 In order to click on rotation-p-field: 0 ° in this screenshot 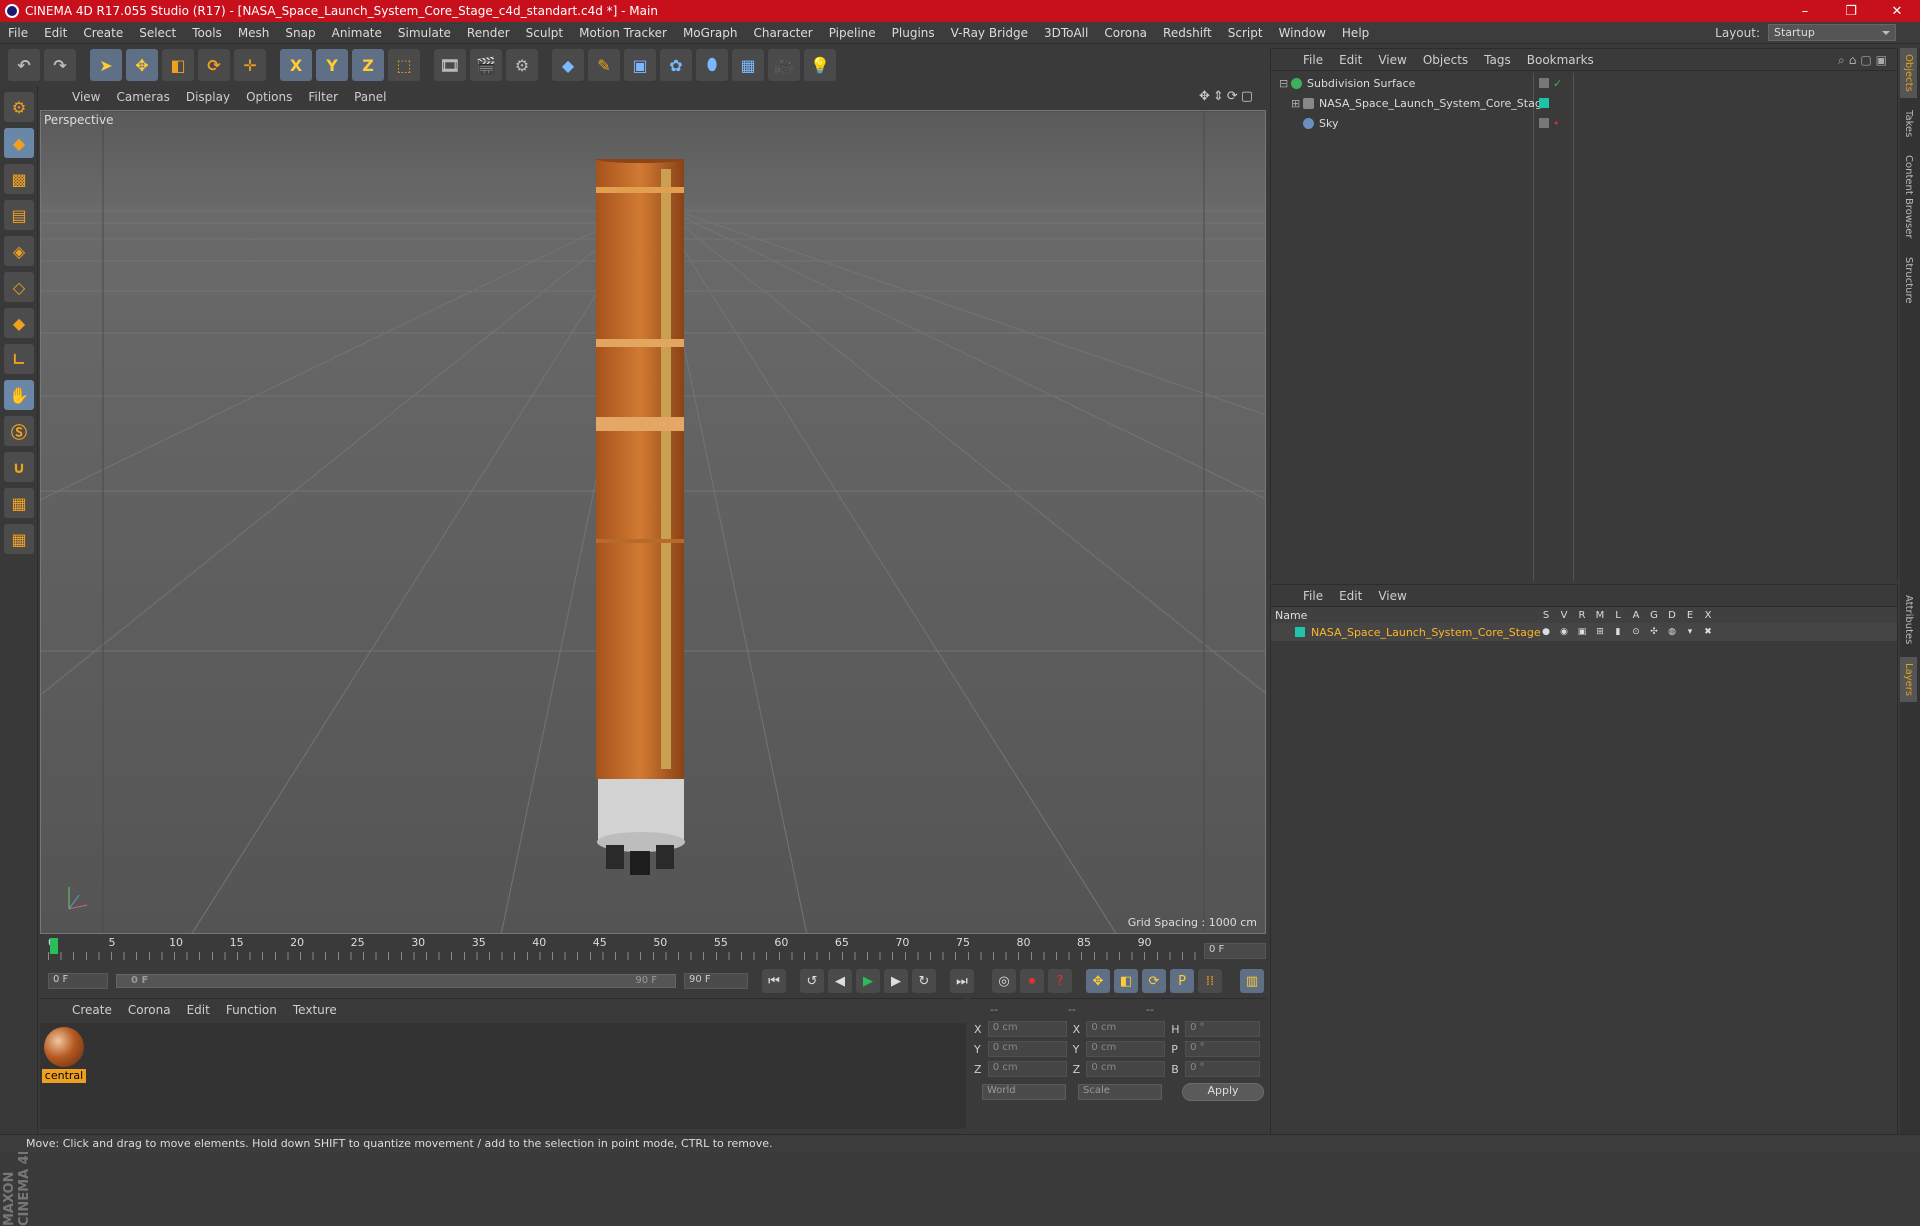, I will do `click(1222, 1049)`.